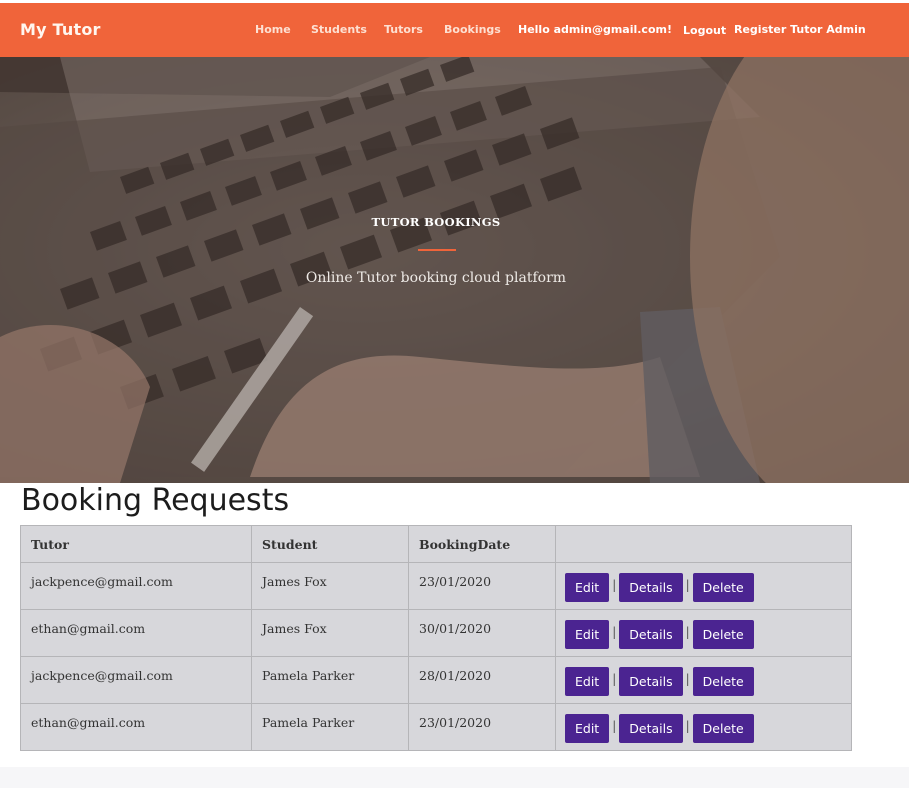 The height and width of the screenshot is (788, 909). What do you see at coordinates (454, 777) in the screenshot?
I see `footer` at bounding box center [454, 777].